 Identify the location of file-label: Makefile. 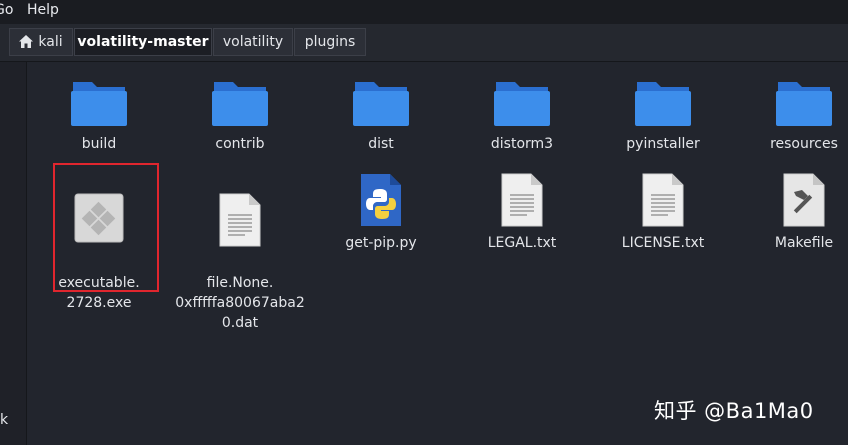
(804, 243).